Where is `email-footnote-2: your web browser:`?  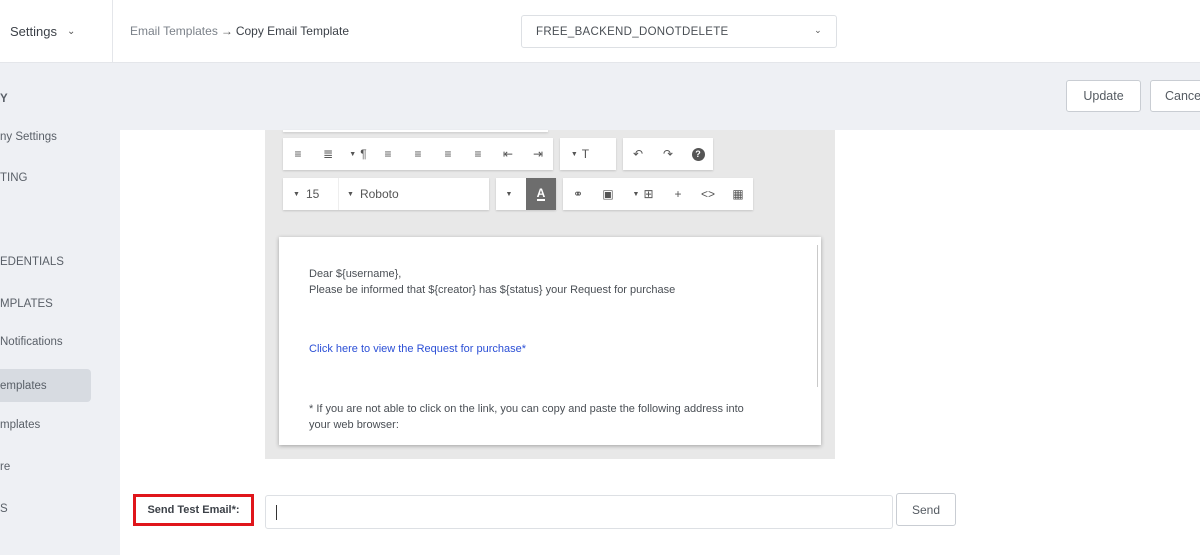
email-footnote-2: your web browser: is located at coordinates (354, 425).